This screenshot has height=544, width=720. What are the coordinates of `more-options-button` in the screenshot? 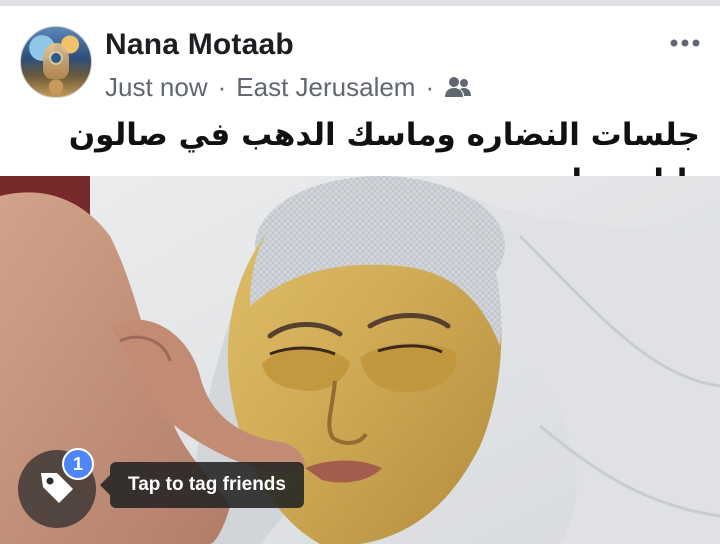 It's located at (685, 44).